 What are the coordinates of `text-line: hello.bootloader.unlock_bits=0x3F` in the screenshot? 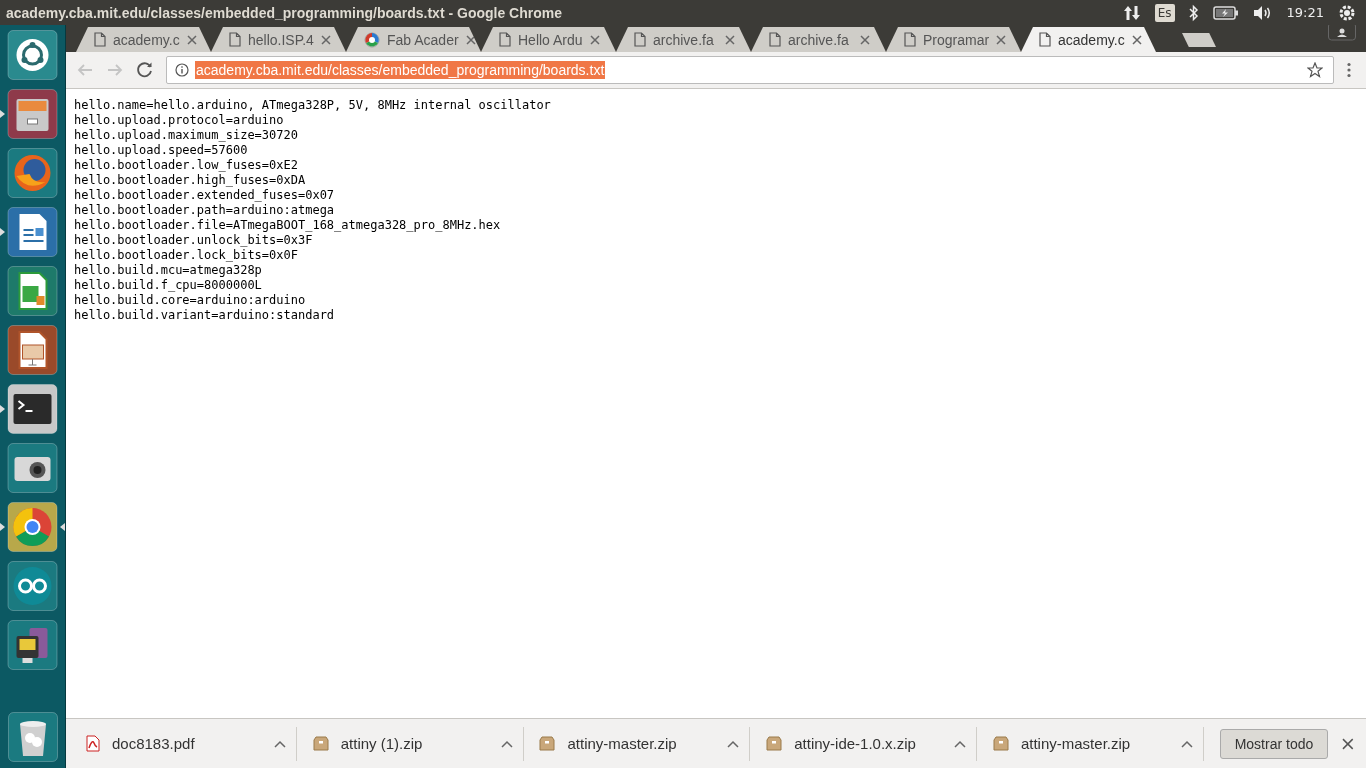 It's located at (194, 240).